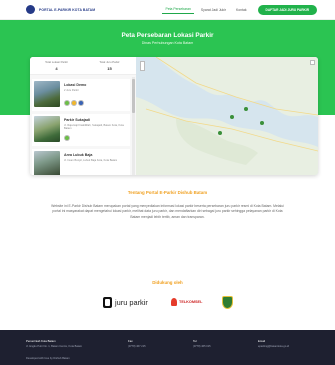 The width and height of the screenshot is (335, 365). I want to click on stat-value: 4, so click(56, 68).